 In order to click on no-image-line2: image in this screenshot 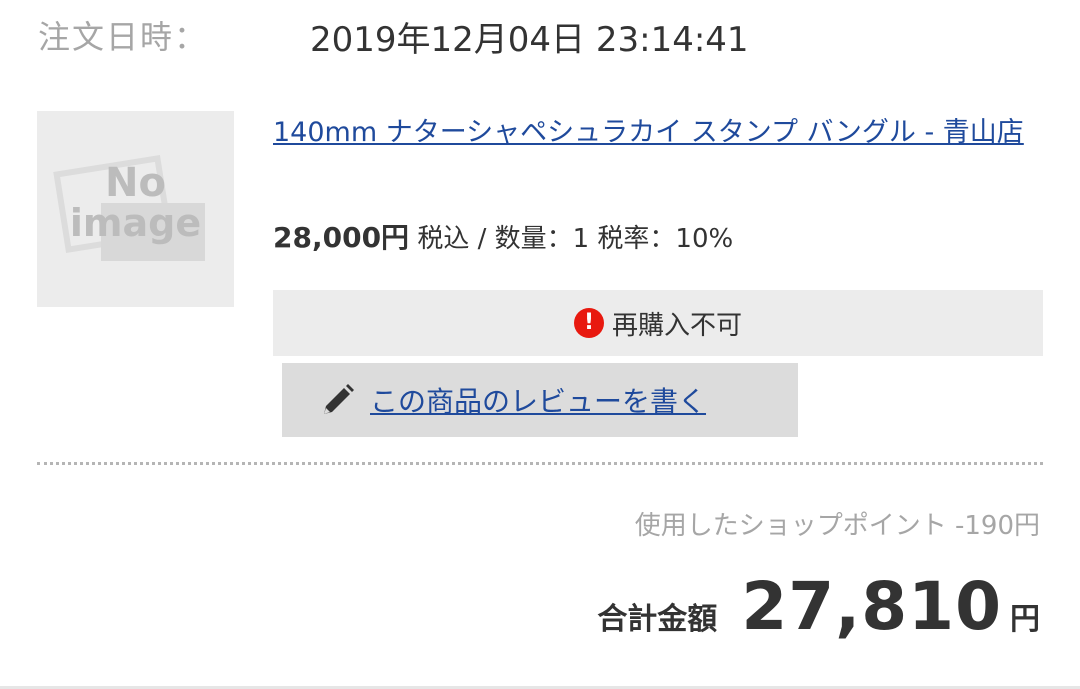, I will do `click(135, 223)`.